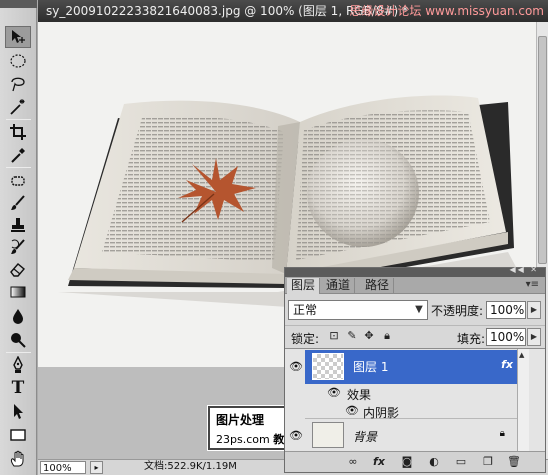 The image size is (548, 475). Describe the element at coordinates (63, 467) in the screenshot. I see `zoom-field: 100%` at that location.